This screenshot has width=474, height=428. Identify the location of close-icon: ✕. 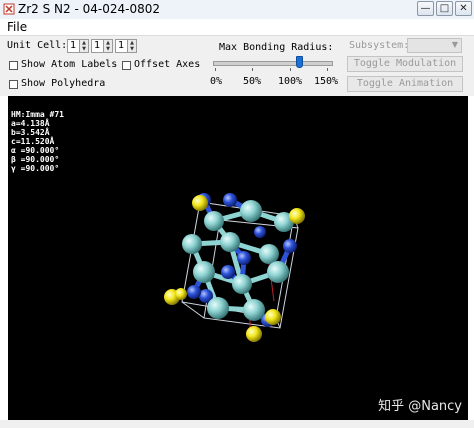
(463, 8).